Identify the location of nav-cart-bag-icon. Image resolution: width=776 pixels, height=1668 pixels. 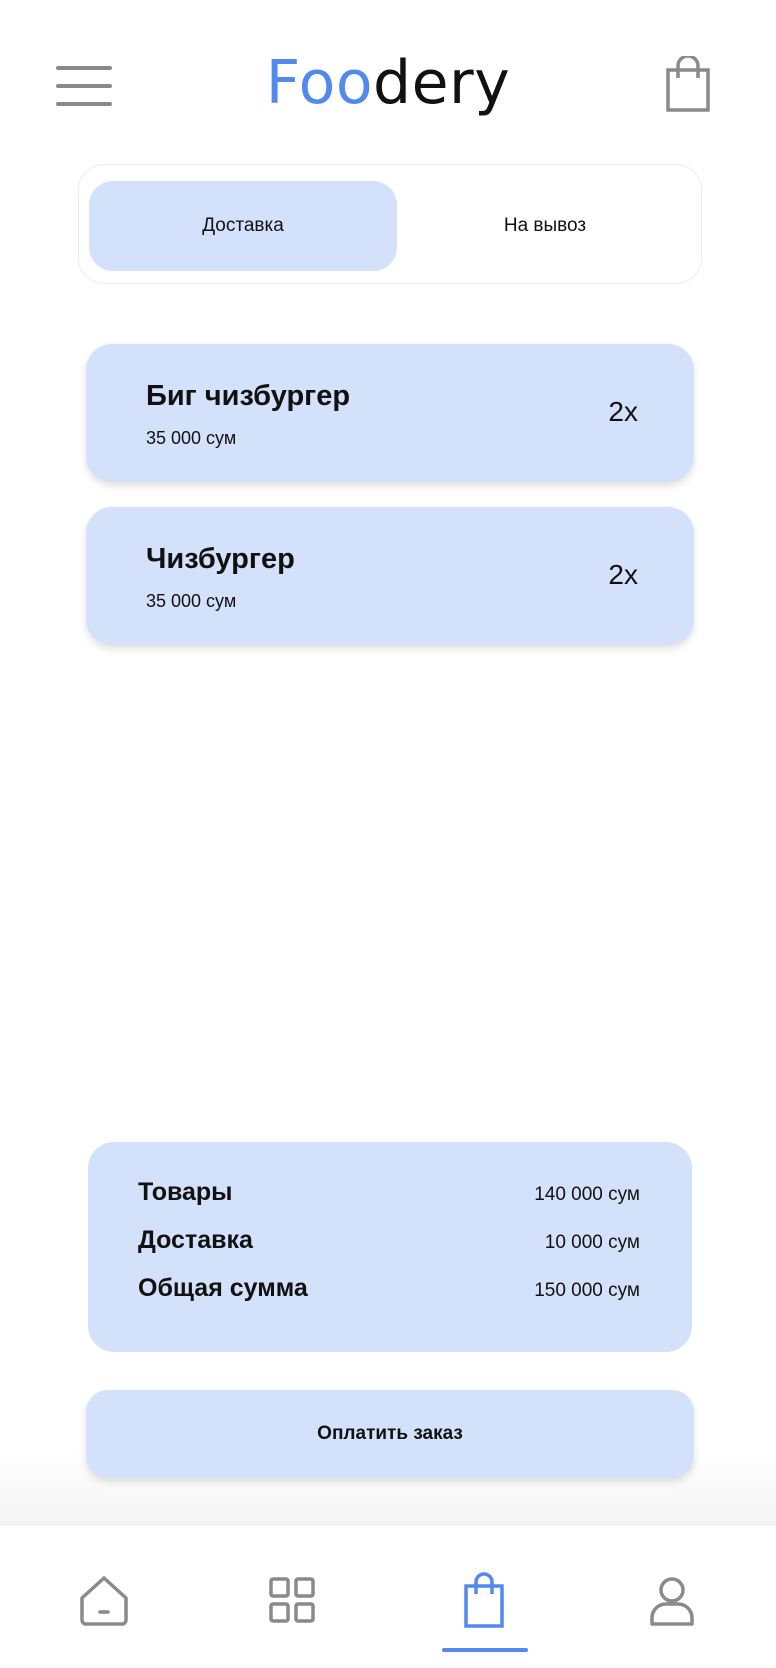
(484, 1600).